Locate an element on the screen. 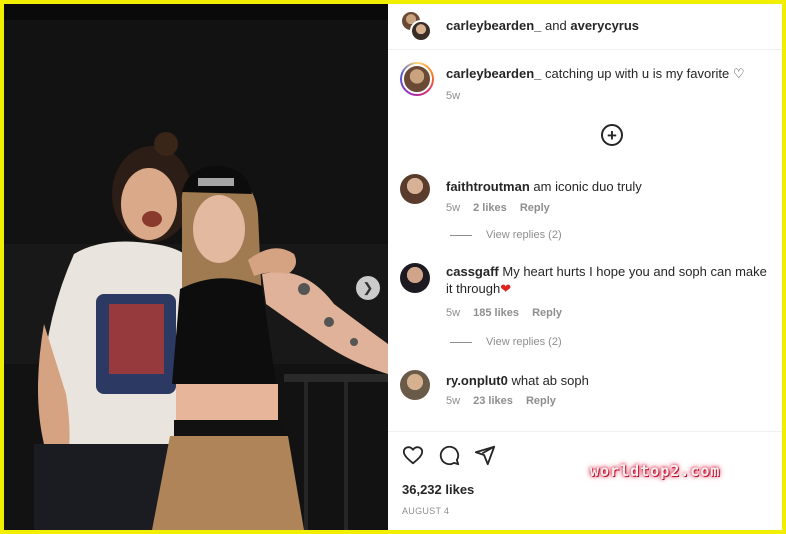  comment-icon is located at coordinates (449, 455).